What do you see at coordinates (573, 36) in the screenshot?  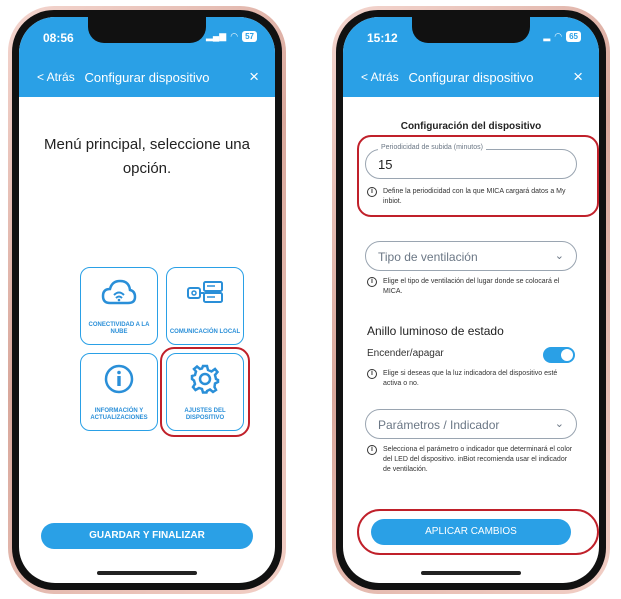 I see `battery-icon: 65` at bounding box center [573, 36].